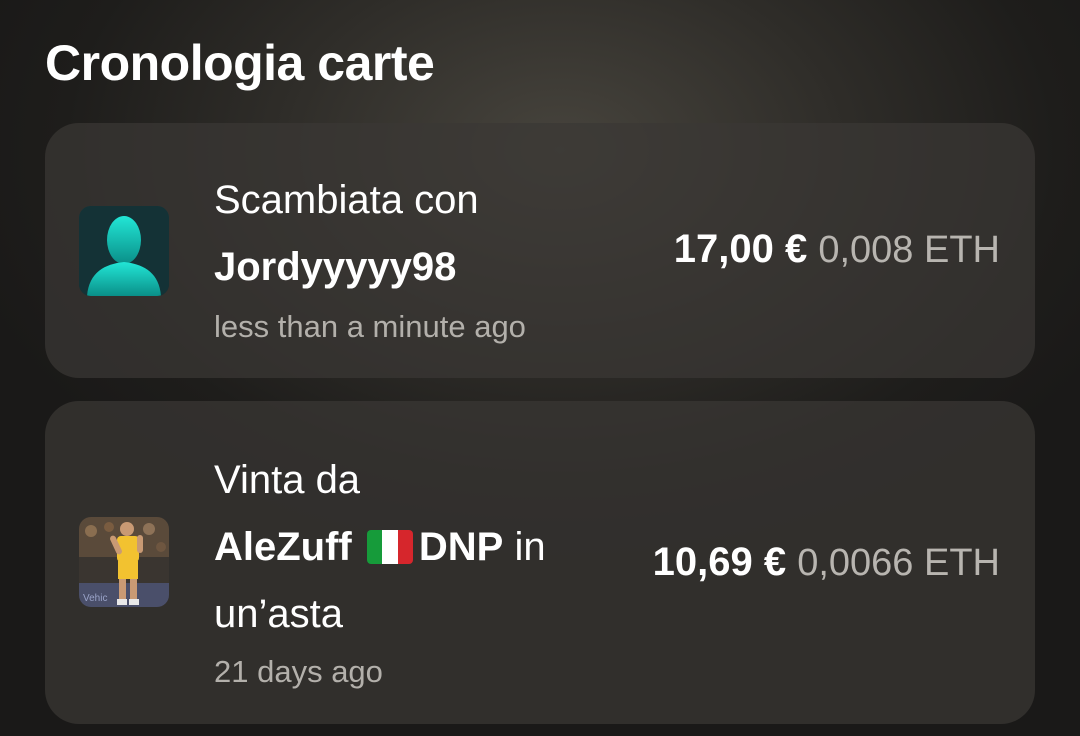 This screenshot has width=1080, height=736. What do you see at coordinates (346, 200) in the screenshot?
I see `history-action: Scambiata con` at bounding box center [346, 200].